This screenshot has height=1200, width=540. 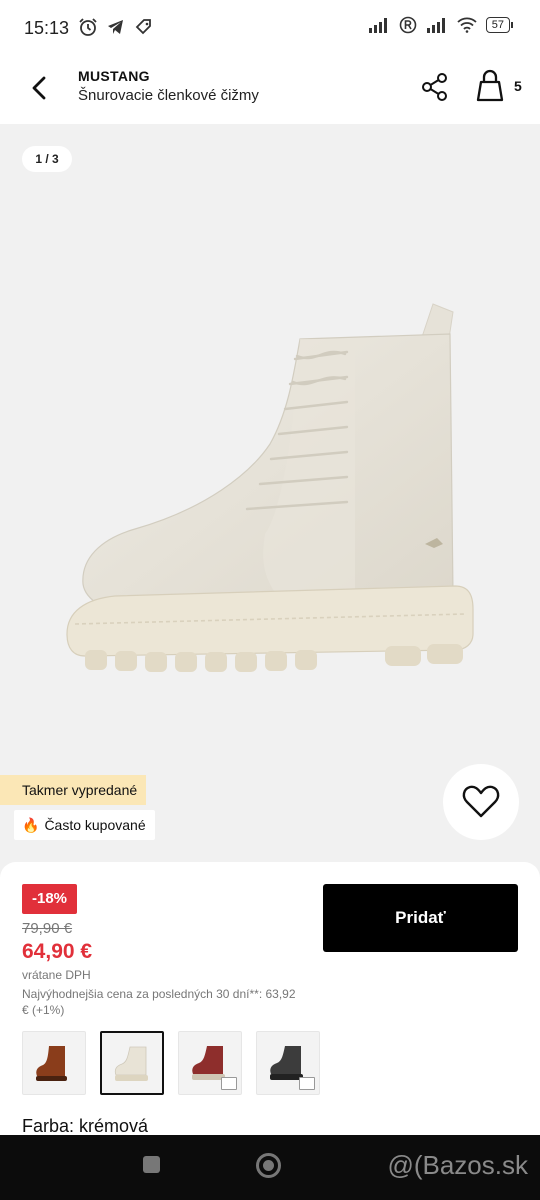 What do you see at coordinates (47, 159) in the screenshot?
I see `image-counter: 1 / 3` at bounding box center [47, 159].